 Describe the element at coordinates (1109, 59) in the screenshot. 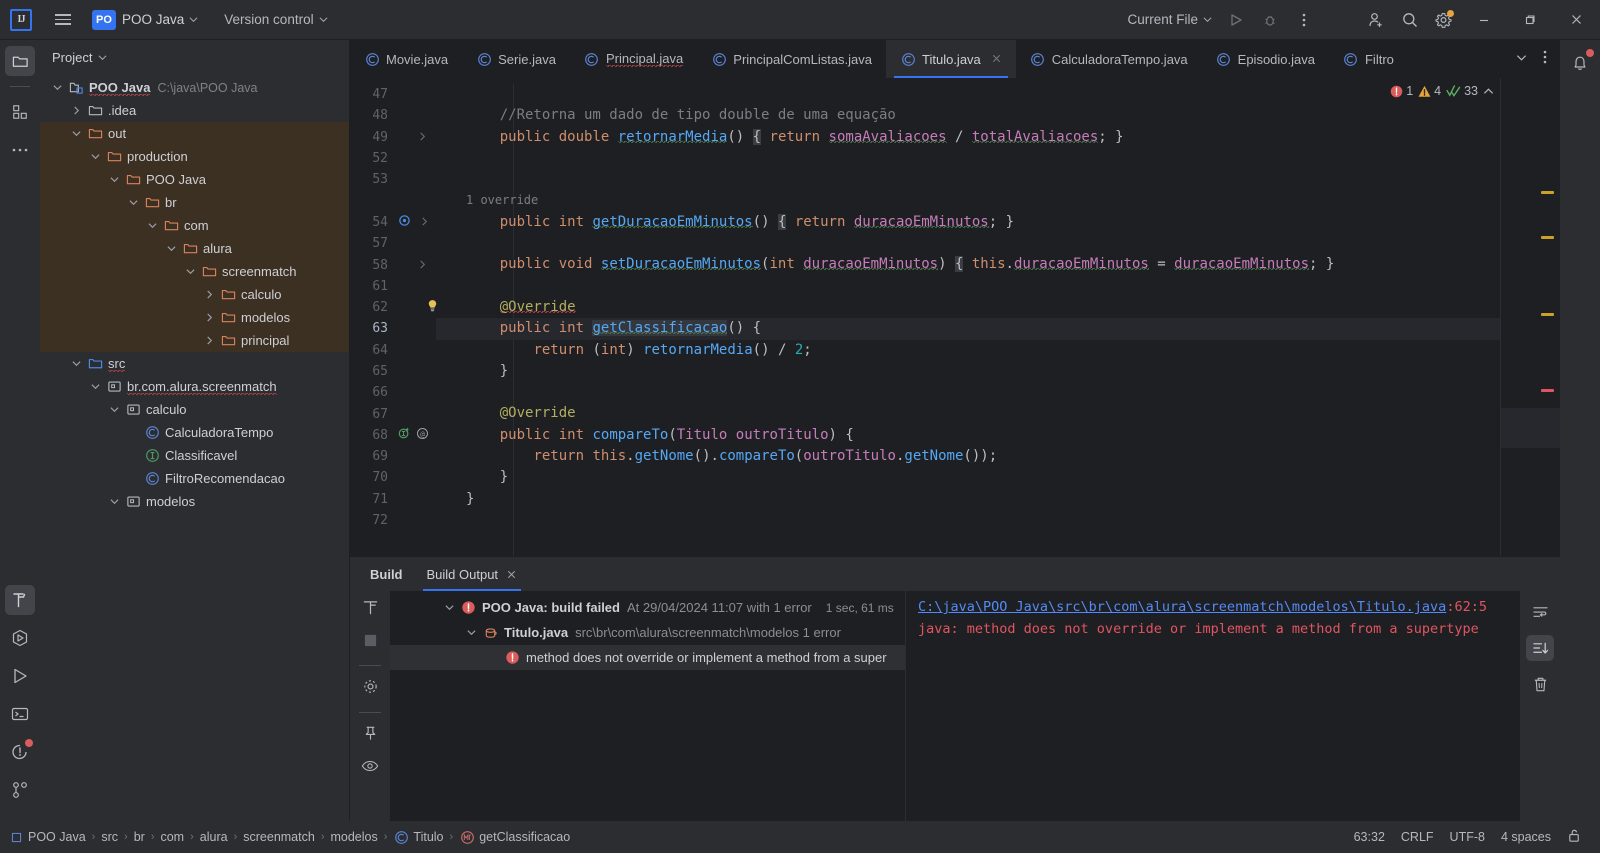

I see `editor-tab-calculadoratempo-java: CalculadoraTempo.java` at that location.